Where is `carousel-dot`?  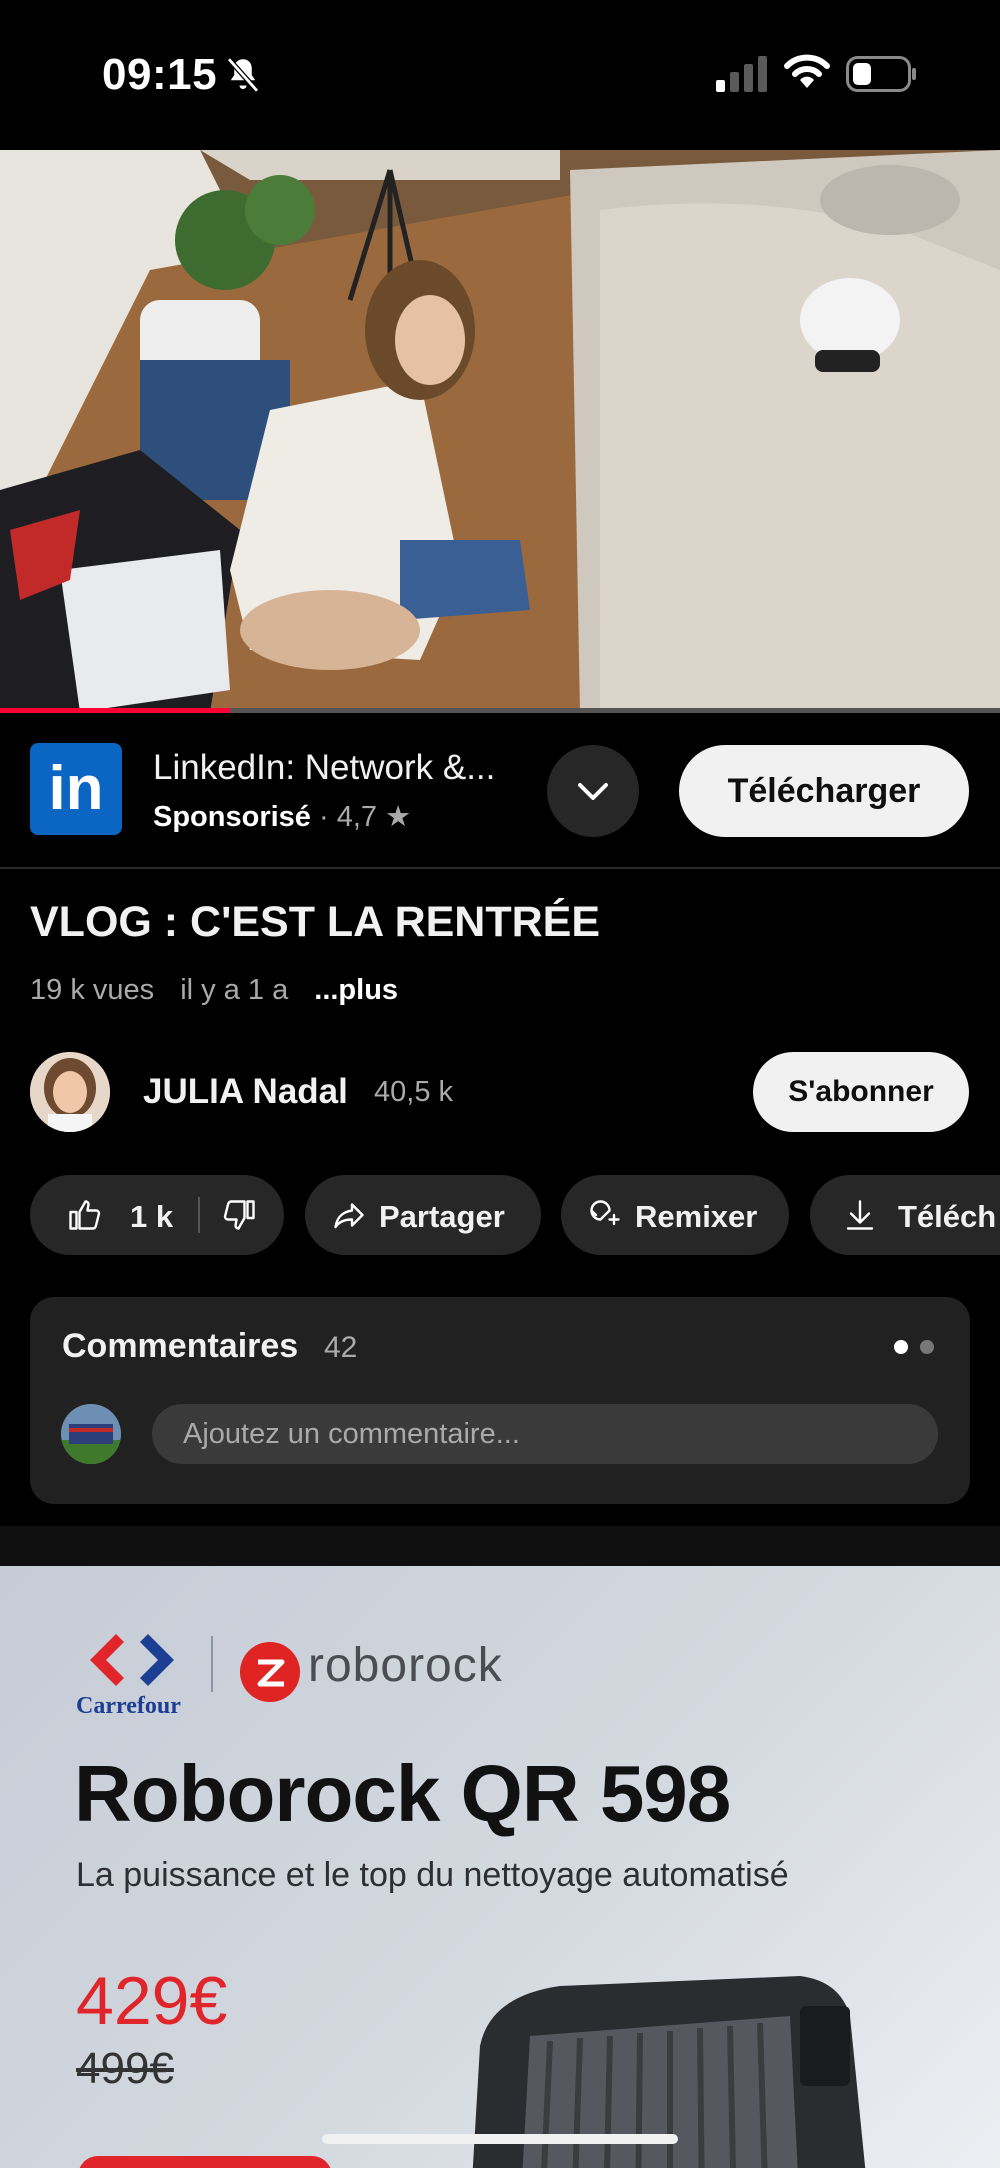 carousel-dot is located at coordinates (927, 1347).